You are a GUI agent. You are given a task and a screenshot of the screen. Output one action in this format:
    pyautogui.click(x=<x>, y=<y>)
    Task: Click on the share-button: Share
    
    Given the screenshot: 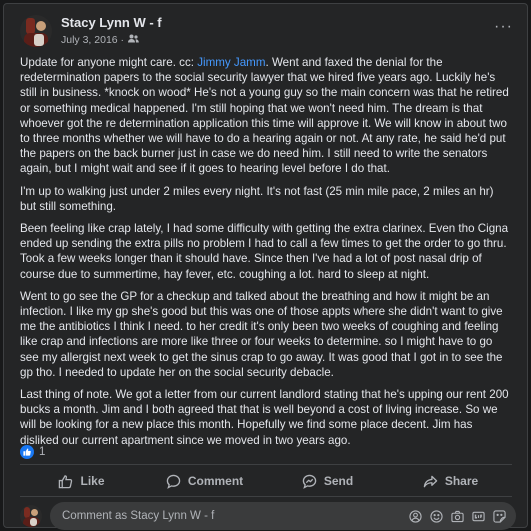 What is the action you would take?
    pyautogui.click(x=450, y=481)
    